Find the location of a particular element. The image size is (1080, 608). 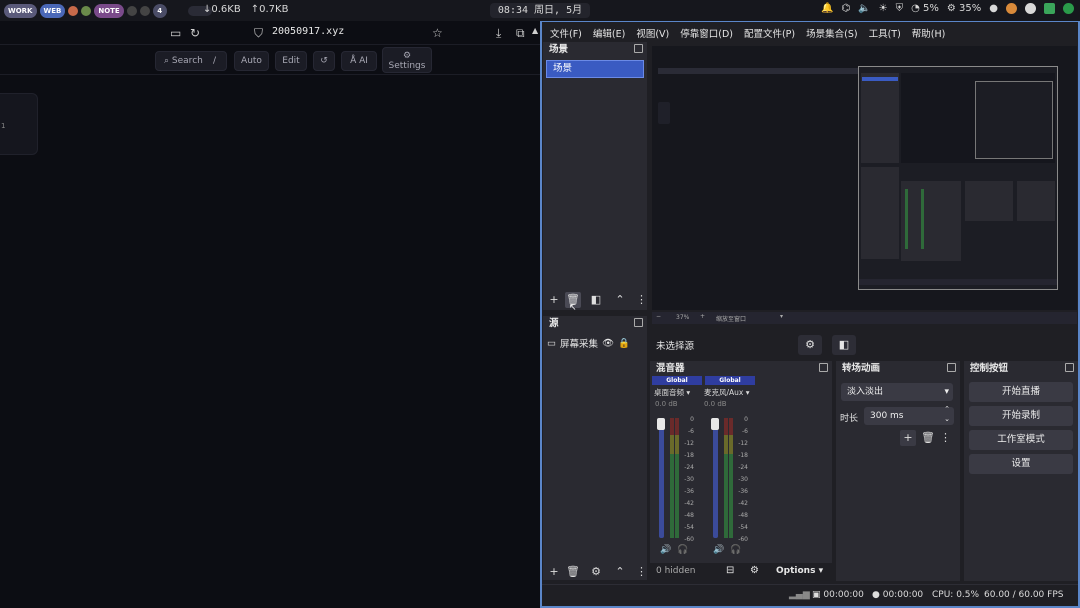

menu-icon: ▲ is located at coordinates (535, 30).